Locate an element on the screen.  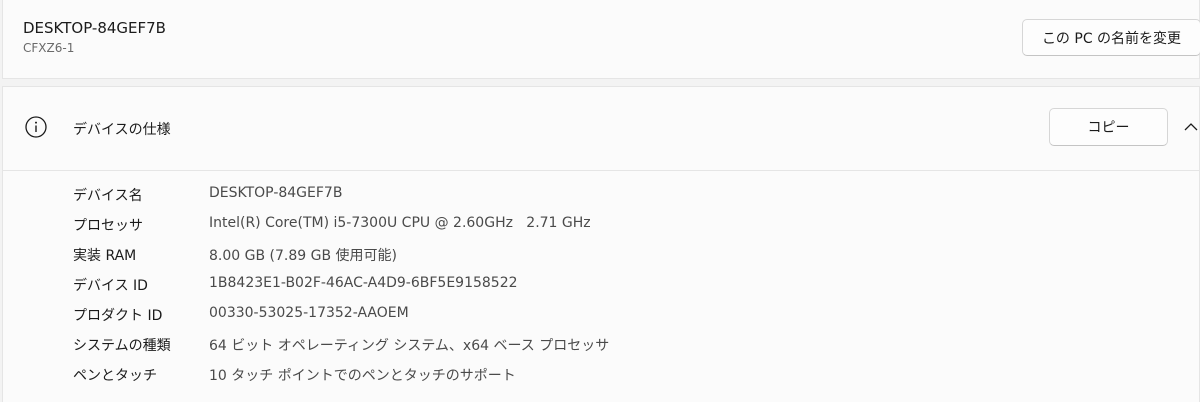
device-name: DESKTOP-84GEF7B is located at coordinates (94, 28).